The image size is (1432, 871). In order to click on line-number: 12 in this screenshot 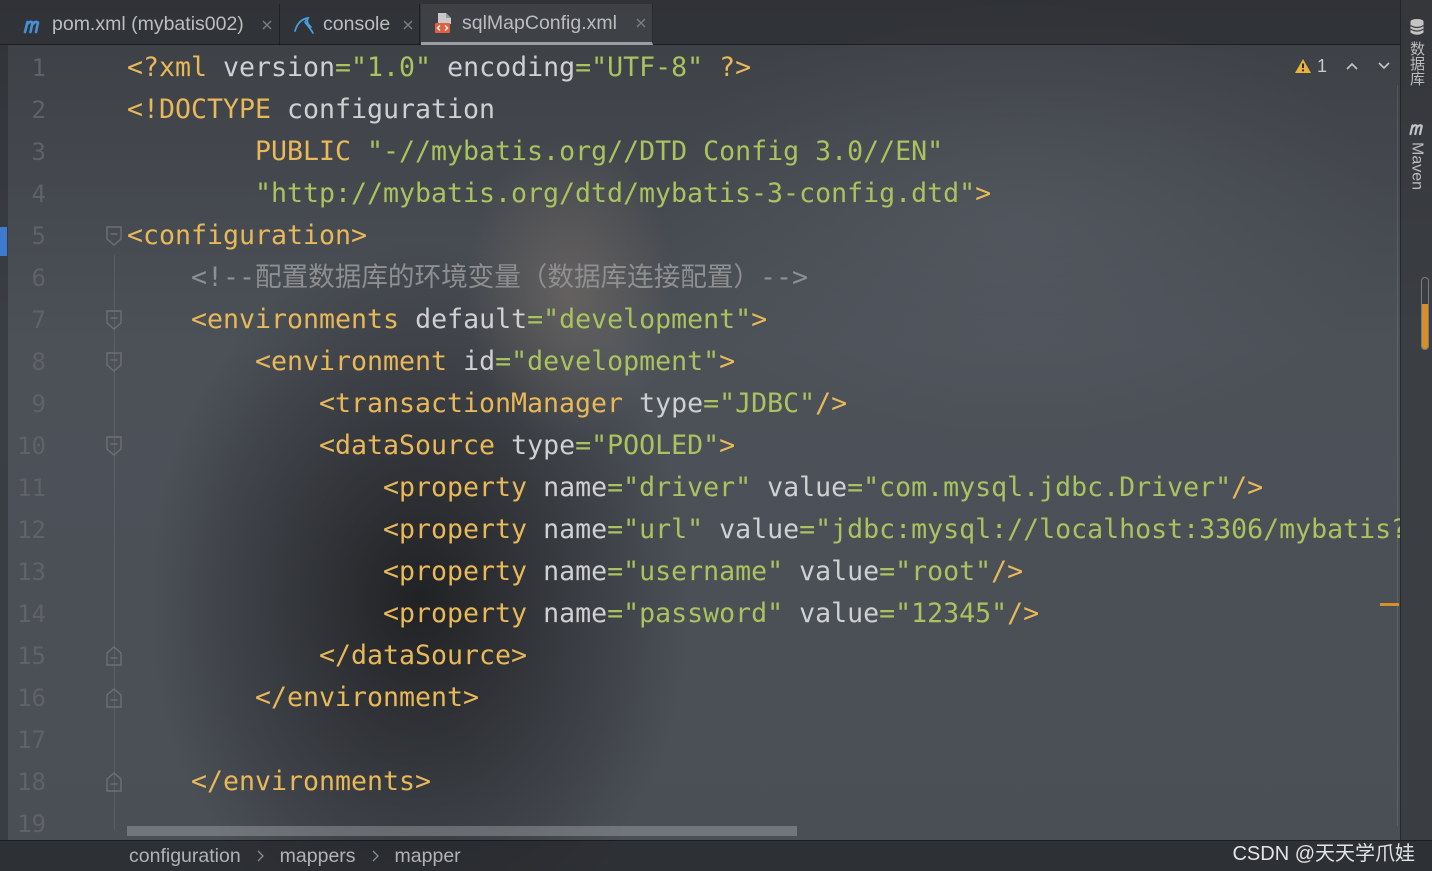, I will do `click(23, 530)`.